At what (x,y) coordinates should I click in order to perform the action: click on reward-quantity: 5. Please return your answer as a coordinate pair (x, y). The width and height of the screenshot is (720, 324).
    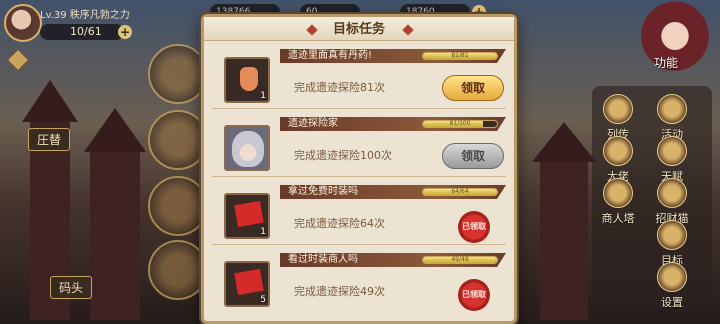
    Looking at the image, I should click on (263, 300).